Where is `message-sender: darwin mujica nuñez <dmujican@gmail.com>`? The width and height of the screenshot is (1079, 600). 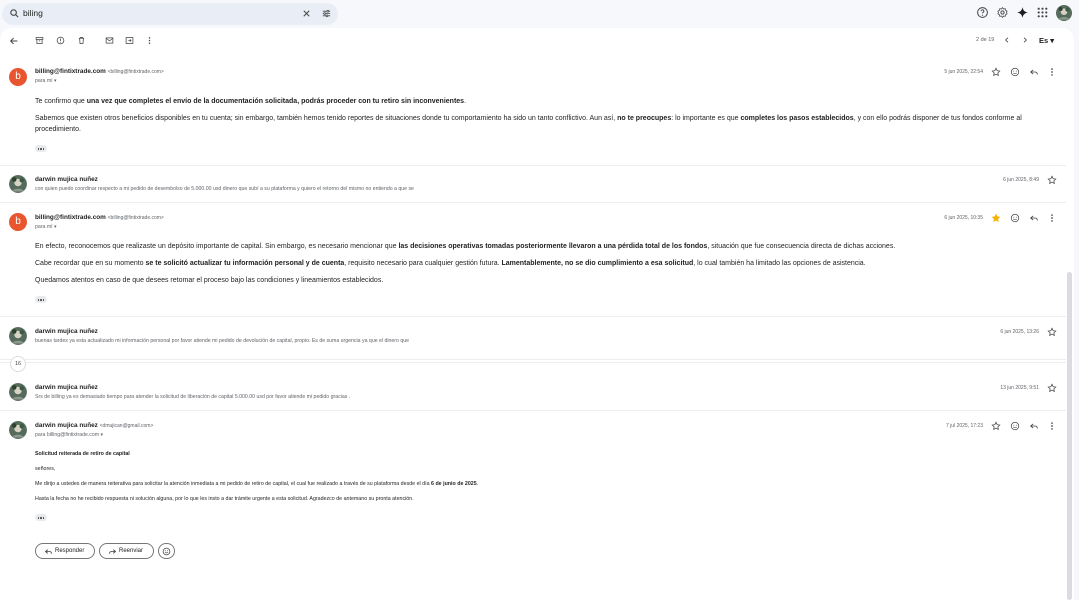 message-sender: darwin mujica nuñez <dmujican@gmail.com> is located at coordinates (94, 425).